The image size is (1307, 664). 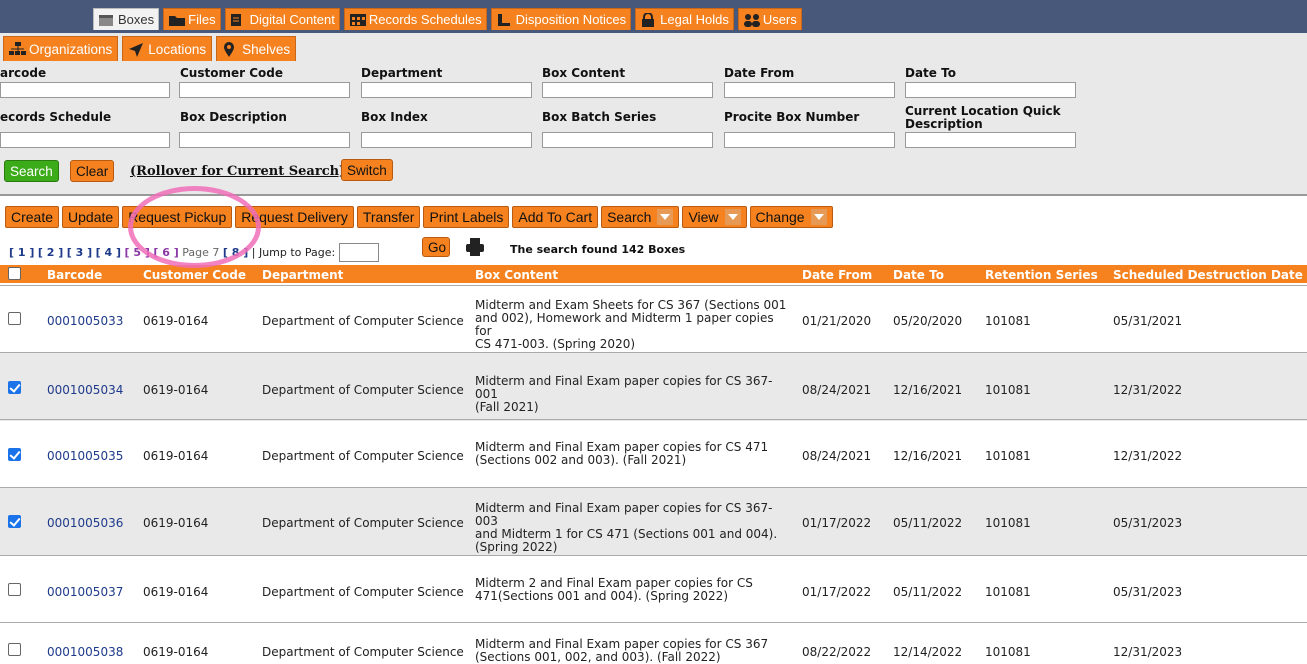 What do you see at coordinates (92, 171) in the screenshot?
I see `clear-button: Clear` at bounding box center [92, 171].